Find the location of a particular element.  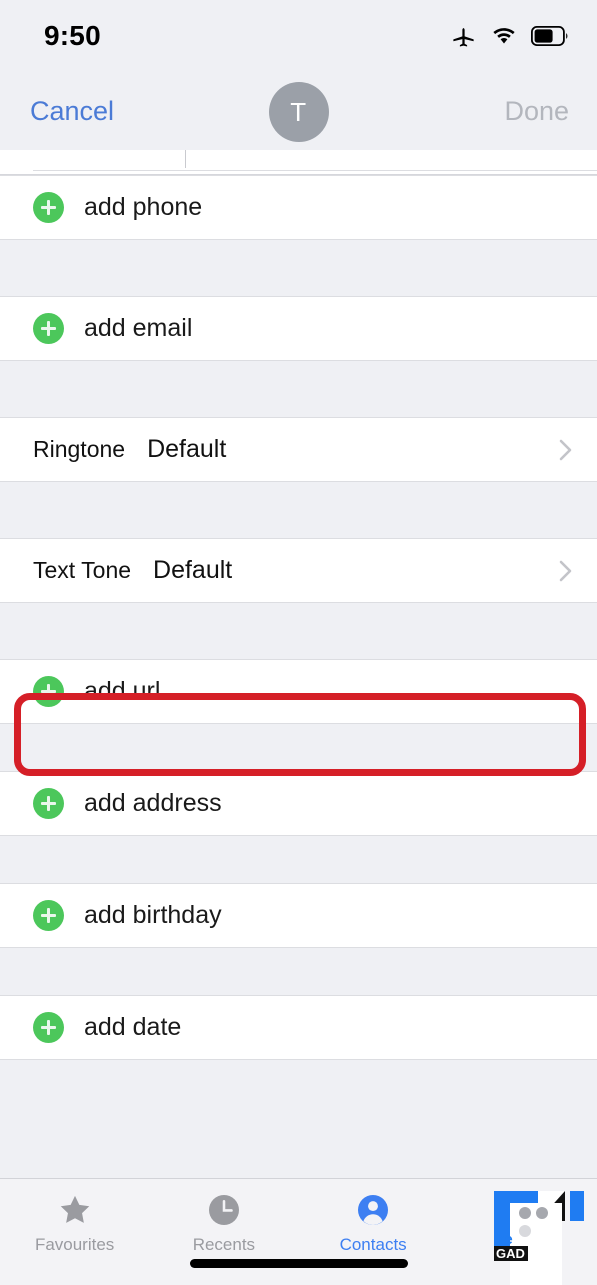

star-icon is located at coordinates (75, 1210).